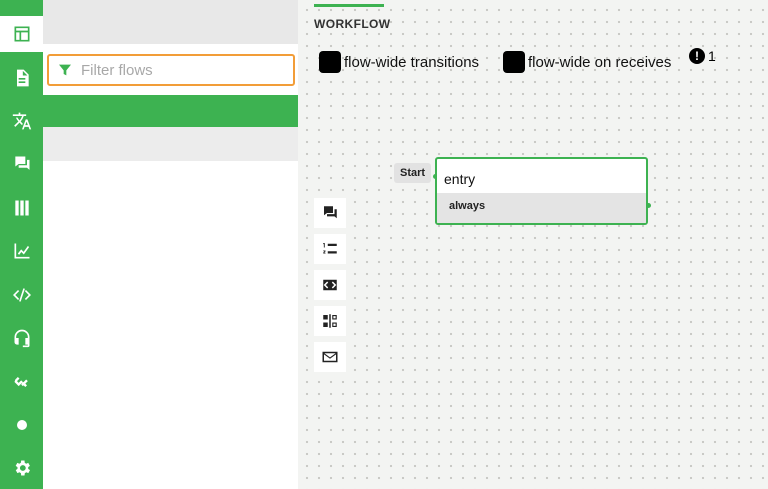 The width and height of the screenshot is (768, 489). Describe the element at coordinates (330, 62) in the screenshot. I see `flow-wide-transitions-checkbox` at that location.